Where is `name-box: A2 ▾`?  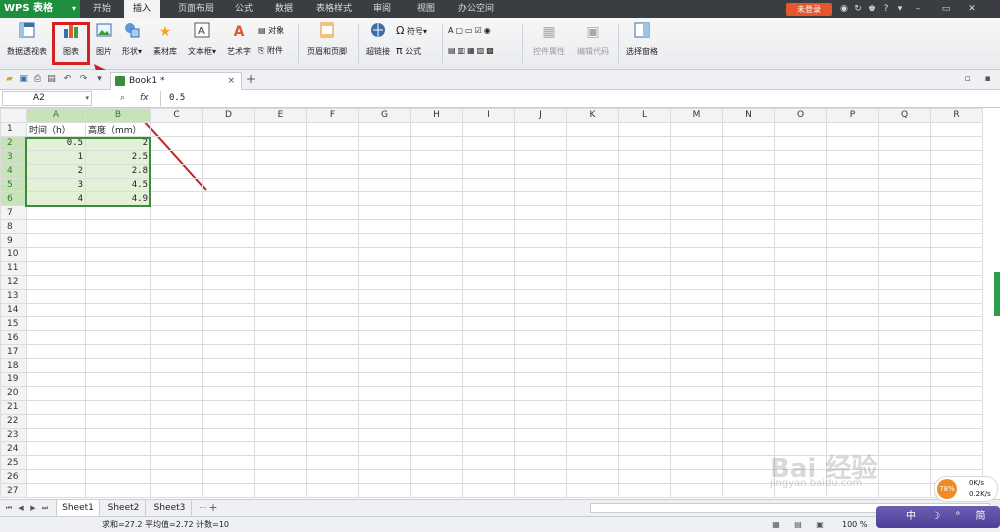 name-box: A2 ▾ is located at coordinates (47, 98).